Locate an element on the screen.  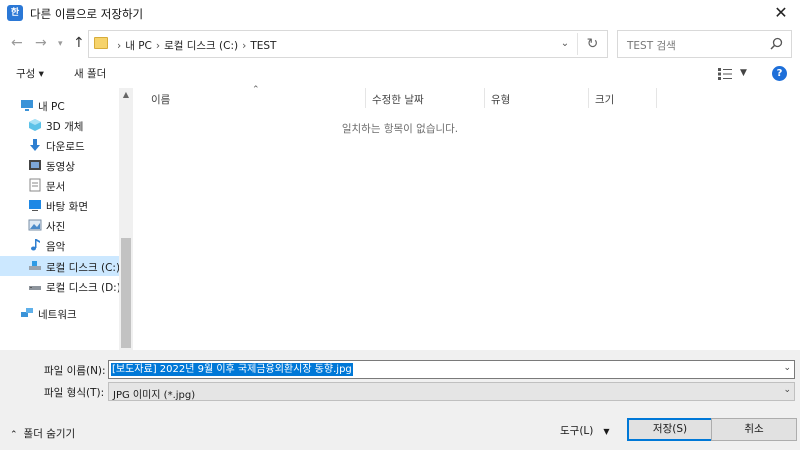
hide-folders-button: ⌃ 폴더 숨기기 is located at coordinates (42, 433).